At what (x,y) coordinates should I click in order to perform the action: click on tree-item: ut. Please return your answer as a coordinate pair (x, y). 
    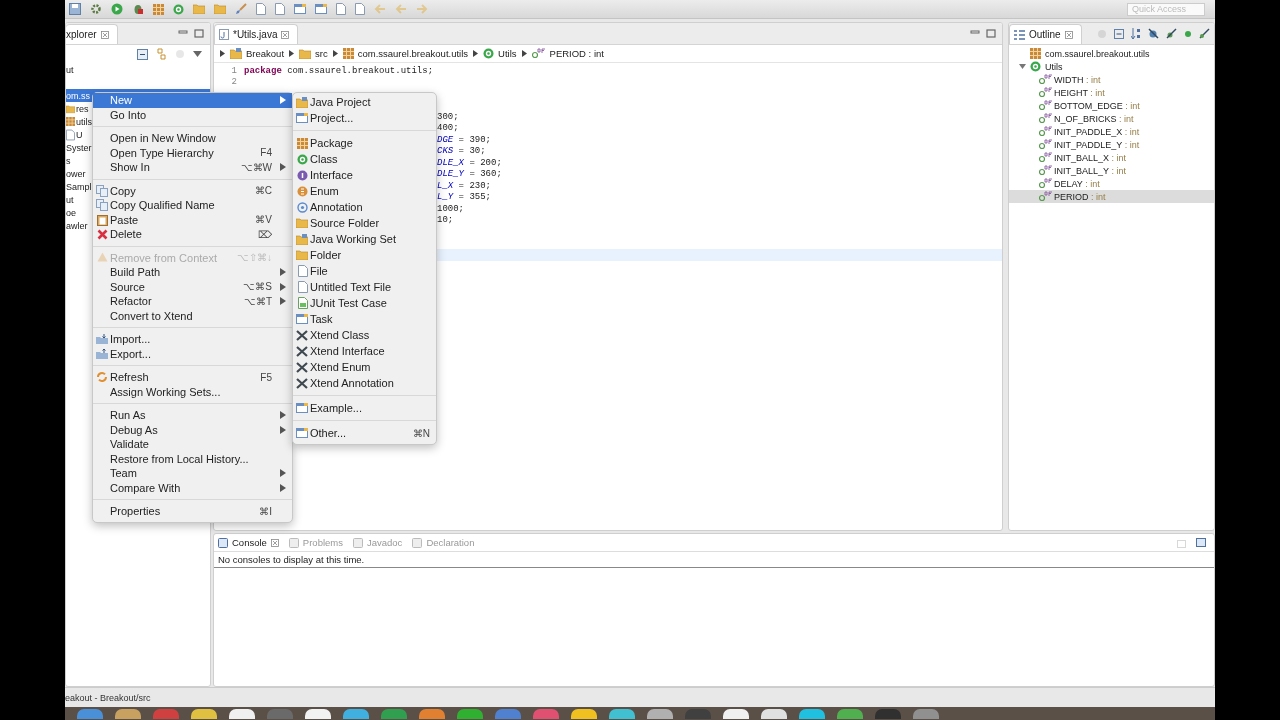
    Looking at the image, I should click on (70, 69).